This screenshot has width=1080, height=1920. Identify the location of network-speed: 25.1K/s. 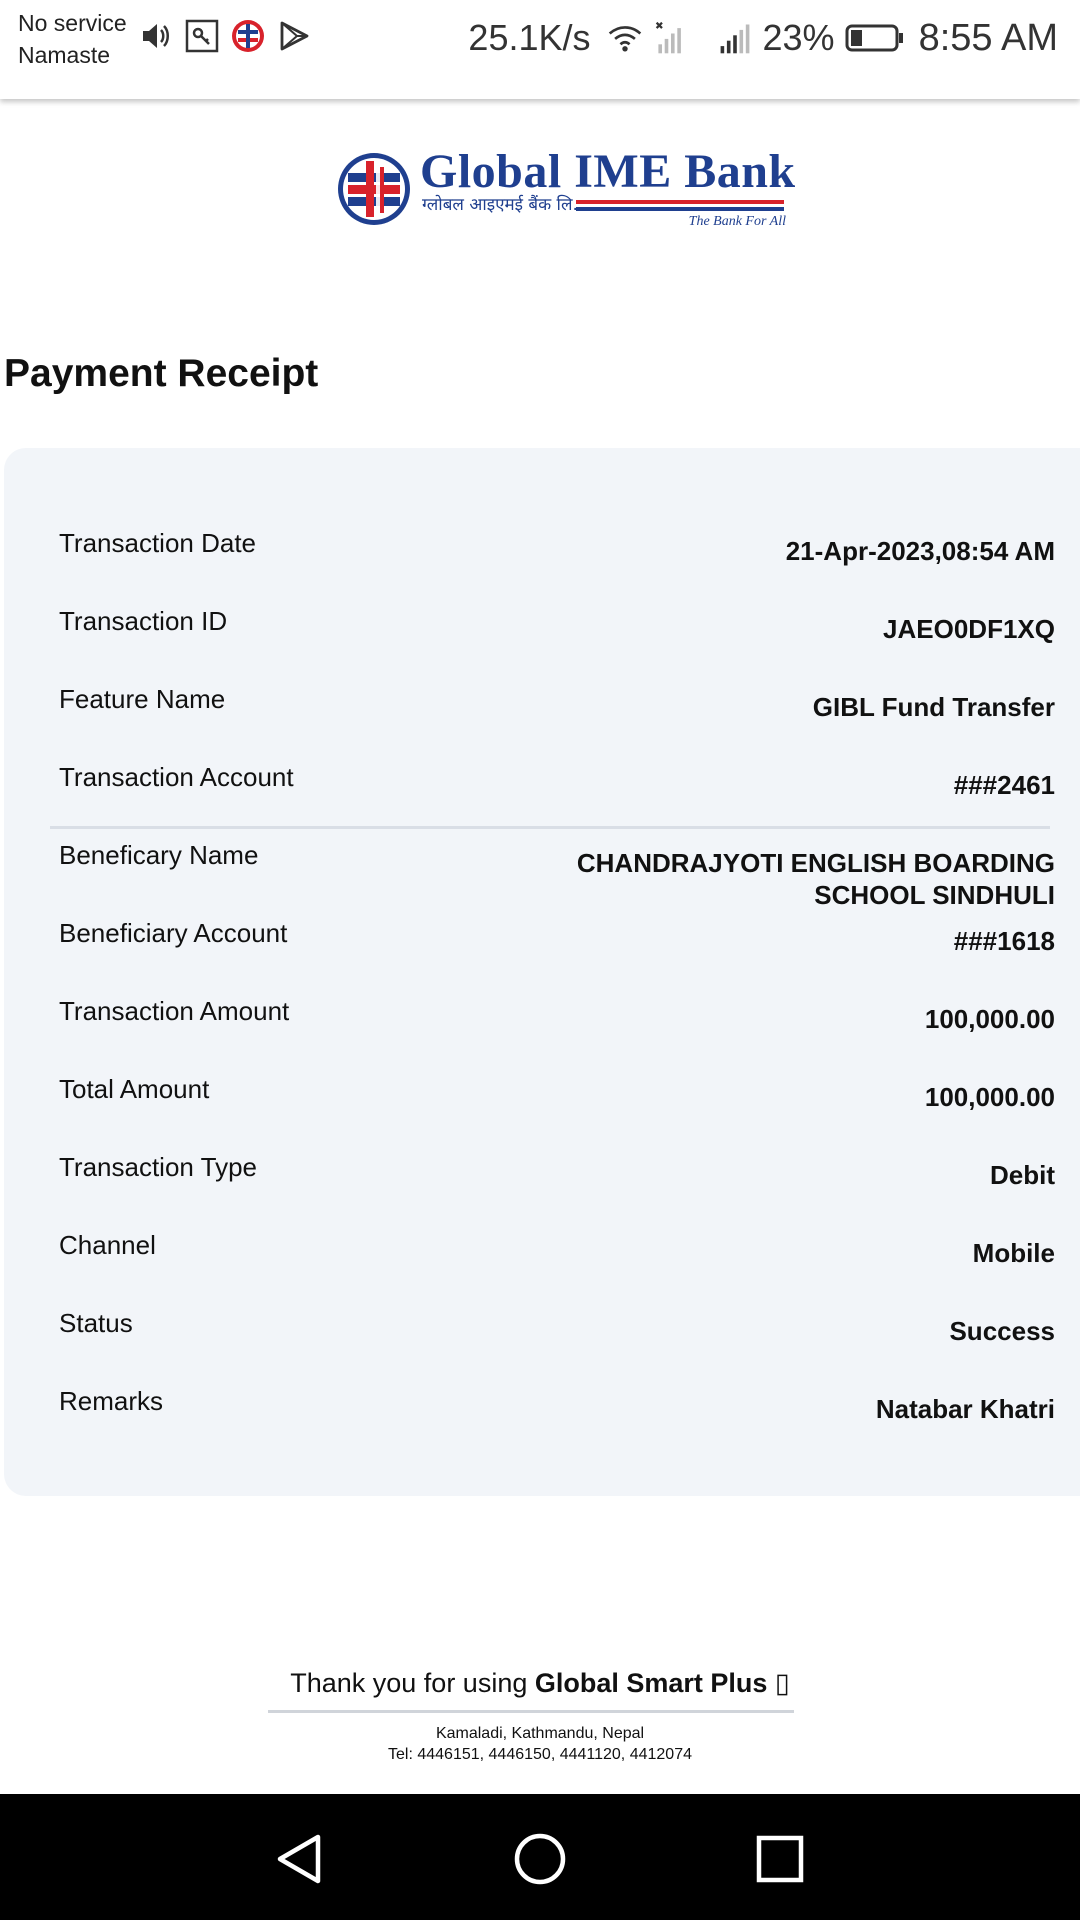
(529, 37).